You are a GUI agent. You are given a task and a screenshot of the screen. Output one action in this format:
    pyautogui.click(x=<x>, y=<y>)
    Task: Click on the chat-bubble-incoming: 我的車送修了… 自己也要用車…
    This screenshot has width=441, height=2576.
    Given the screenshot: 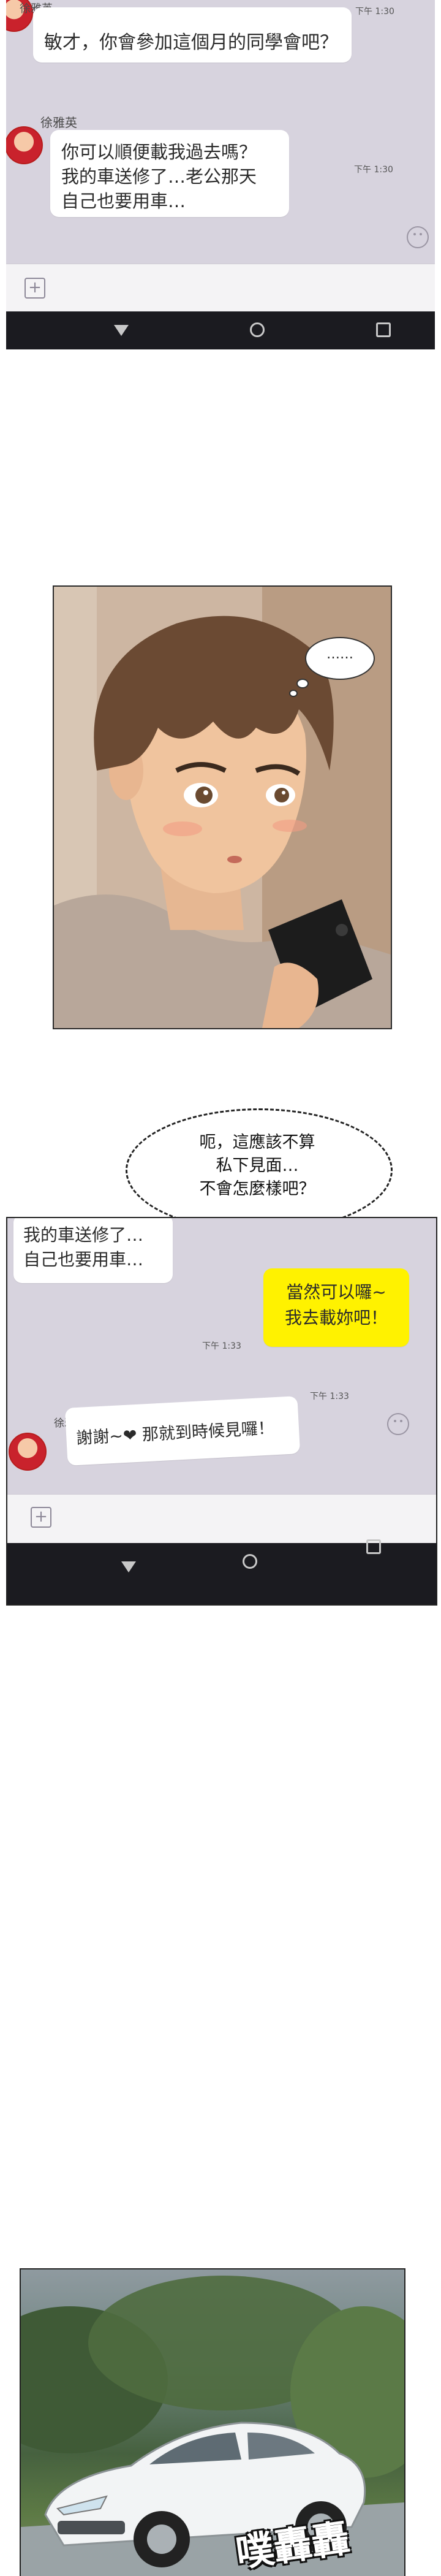 What is the action you would take?
    pyautogui.click(x=93, y=1250)
    